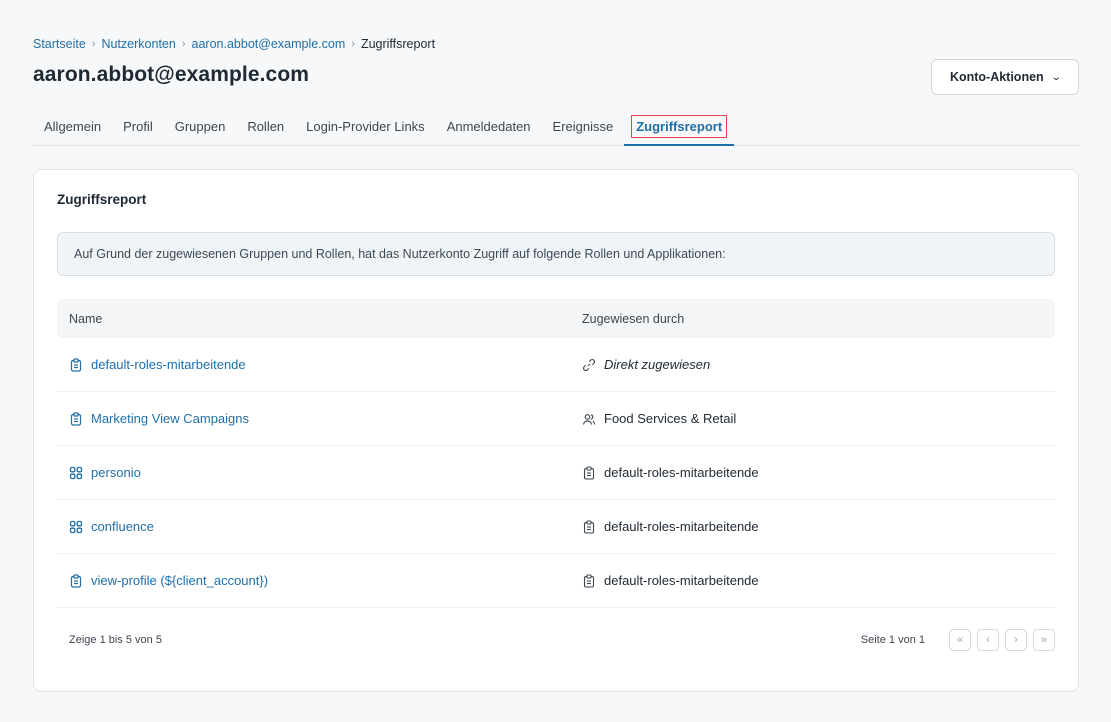 This screenshot has height=722, width=1111. What do you see at coordinates (59, 44) in the screenshot?
I see `breadcrumb-home-link: Startseite` at bounding box center [59, 44].